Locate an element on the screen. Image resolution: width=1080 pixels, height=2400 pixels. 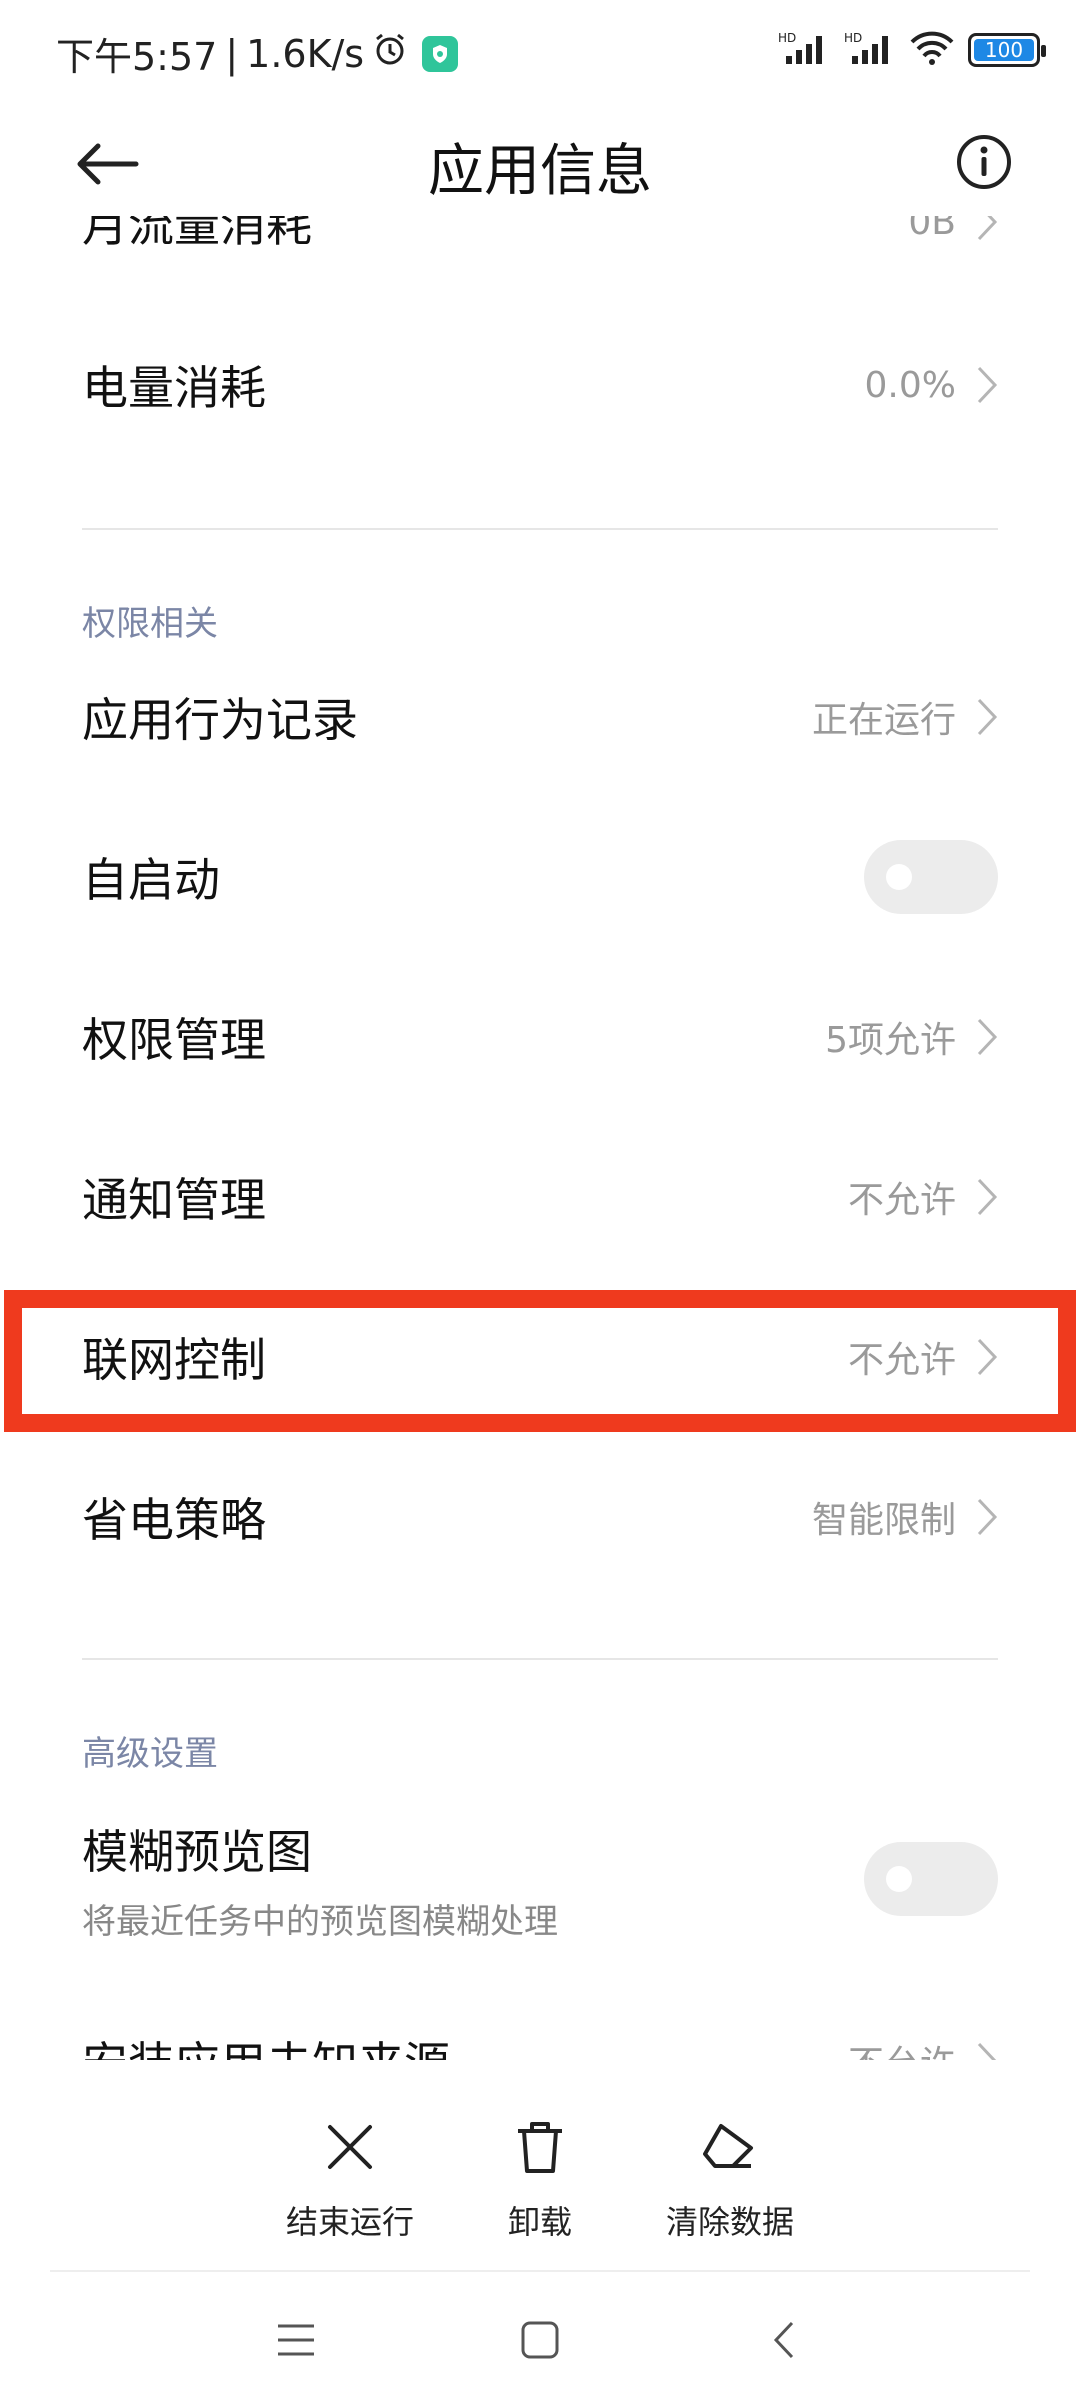
nav-back-button is located at coordinates (784, 2340).